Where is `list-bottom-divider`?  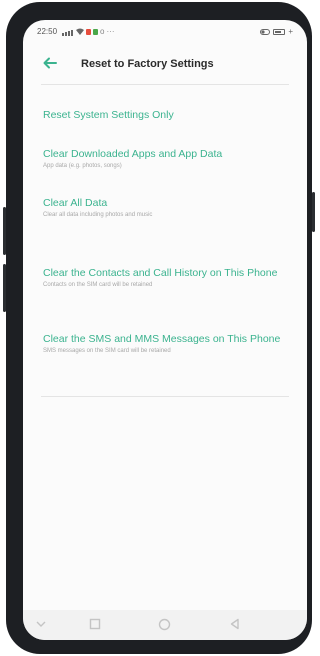
list-bottom-divider is located at coordinates (165, 396).